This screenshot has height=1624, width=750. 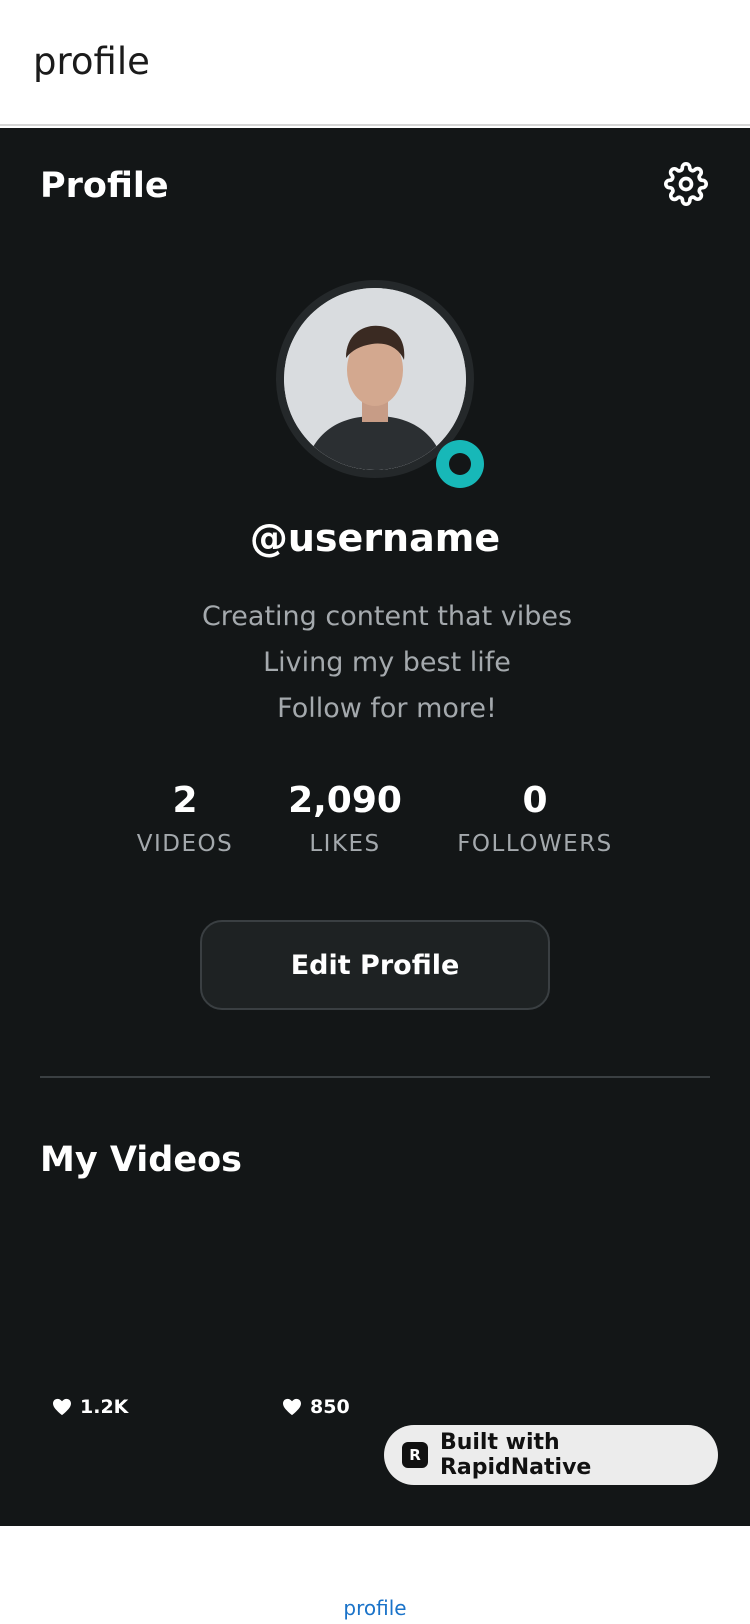 I want to click on avatar-photo, so click(x=375, y=379).